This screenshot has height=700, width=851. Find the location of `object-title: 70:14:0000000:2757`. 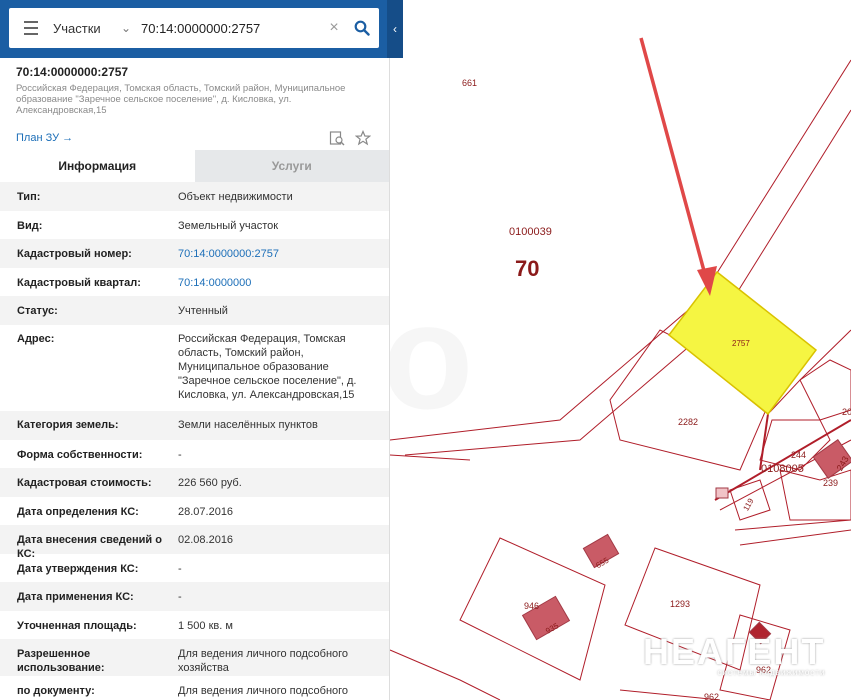

object-title: 70:14:0000000:2757 is located at coordinates (72, 72).